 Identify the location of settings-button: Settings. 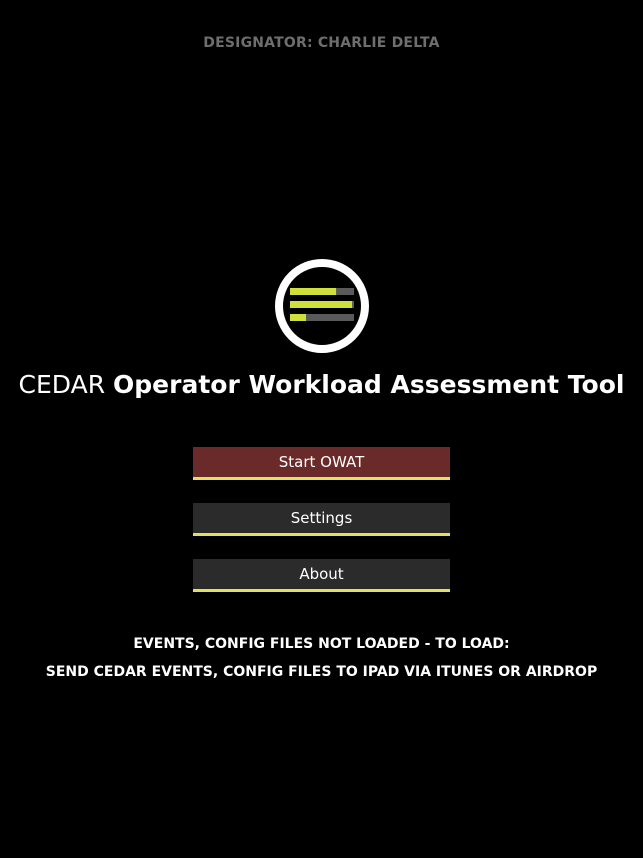
(321, 519).